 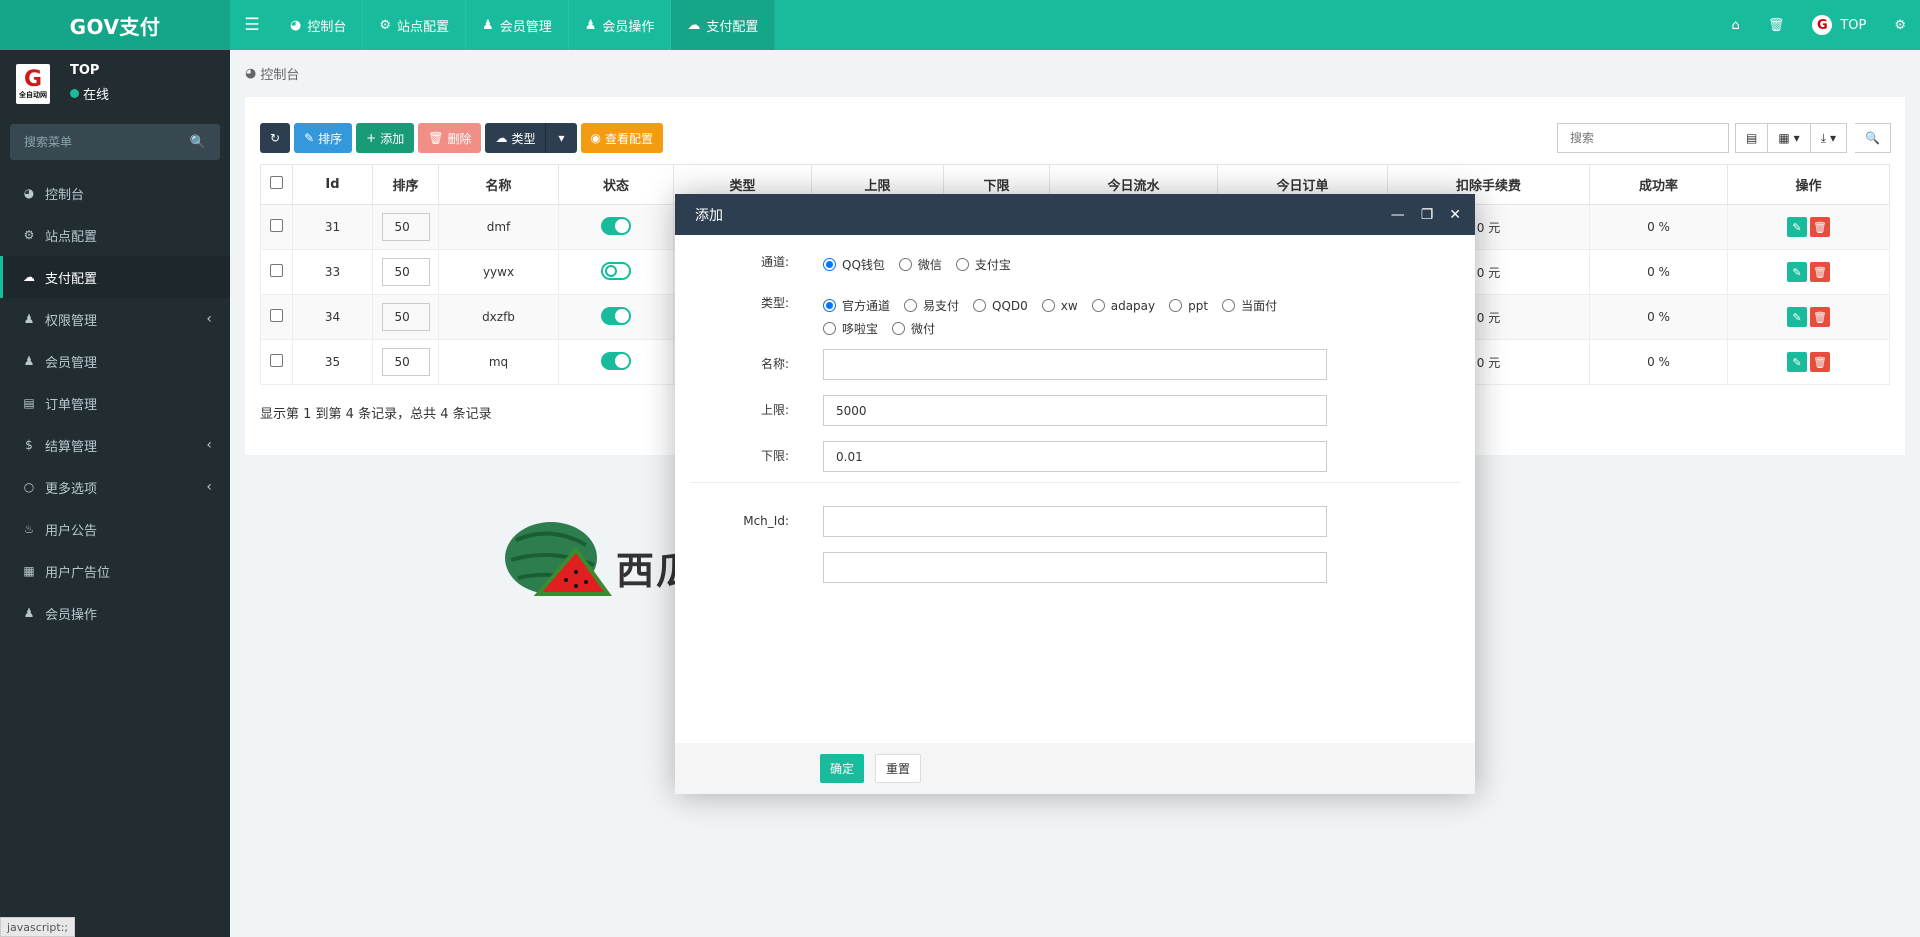 I want to click on topnav-item-pay-config: ☁ 支付配置, so click(x=723, y=25).